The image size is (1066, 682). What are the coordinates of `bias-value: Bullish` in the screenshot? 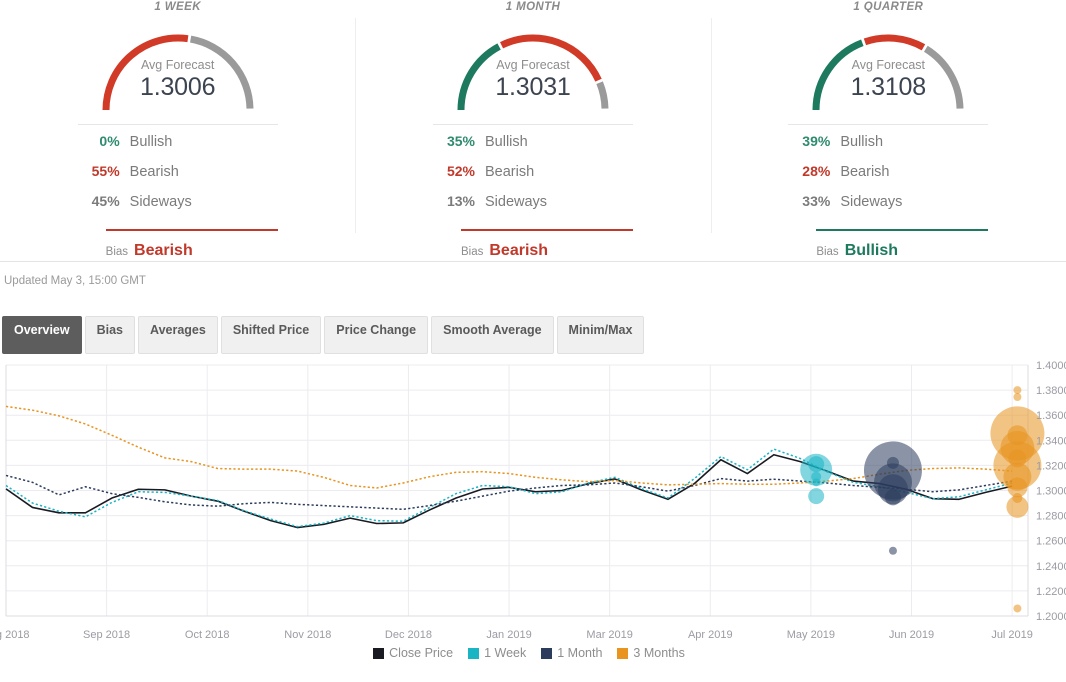 It's located at (871, 250).